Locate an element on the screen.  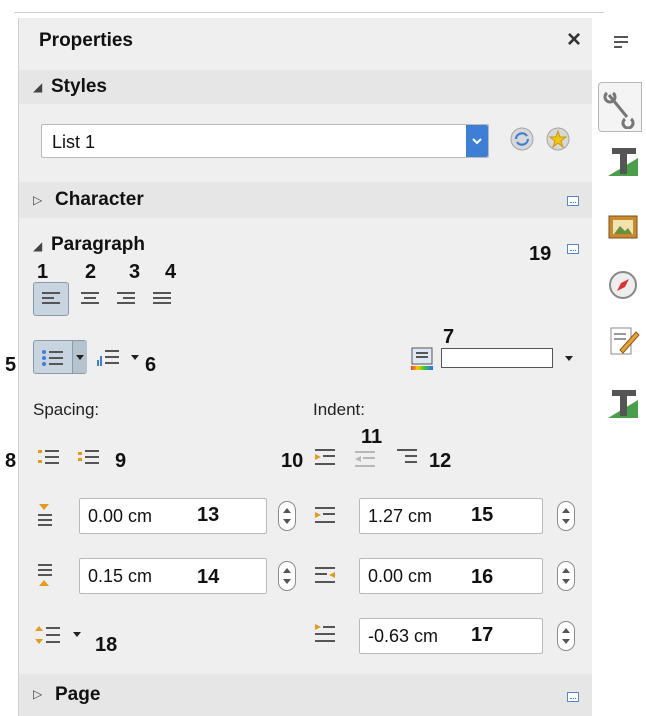
above-spacing-field: 0.00 cm is located at coordinates (173, 516).